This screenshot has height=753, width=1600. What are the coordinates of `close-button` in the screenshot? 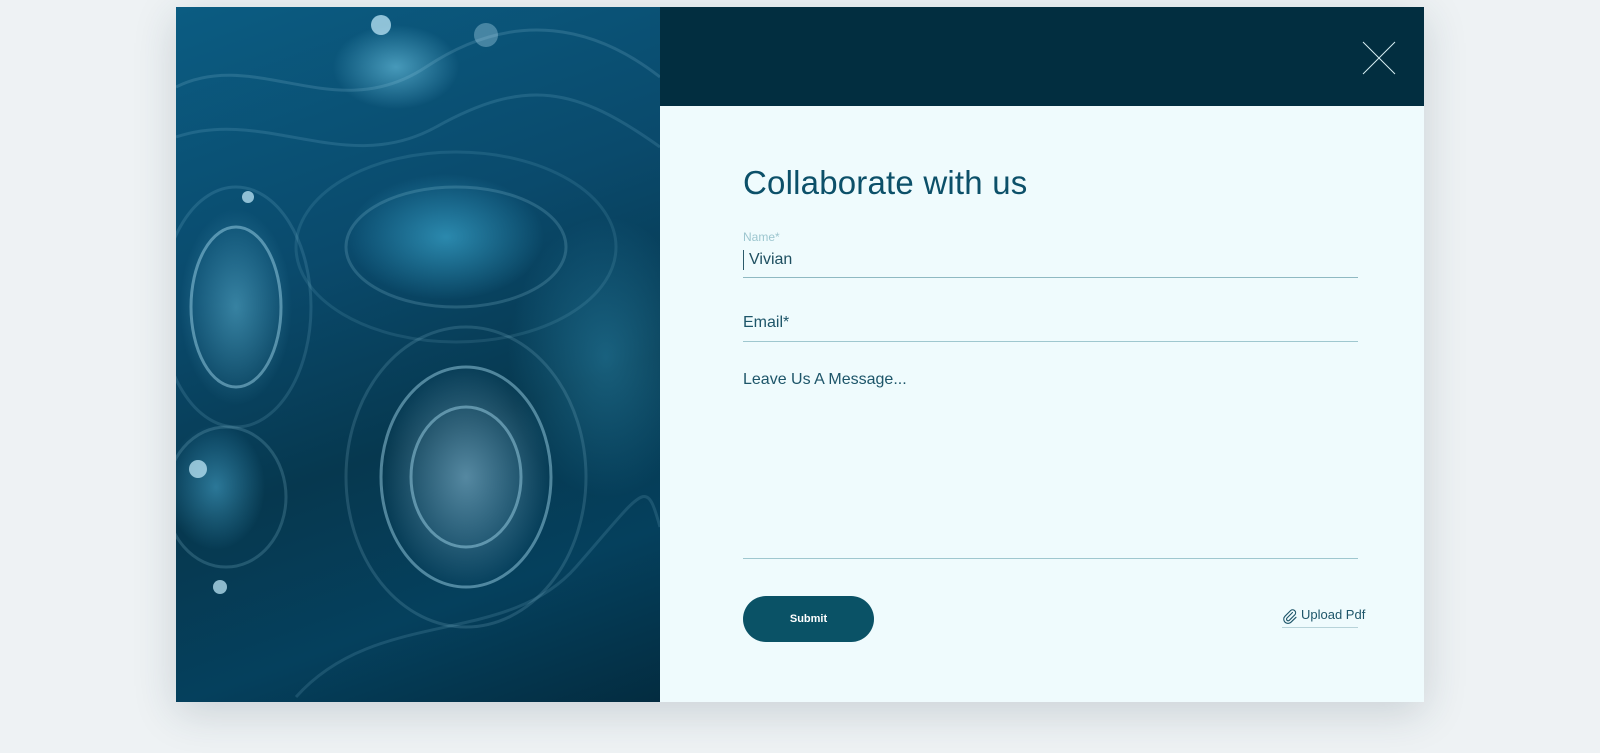 It's located at (1379, 58).